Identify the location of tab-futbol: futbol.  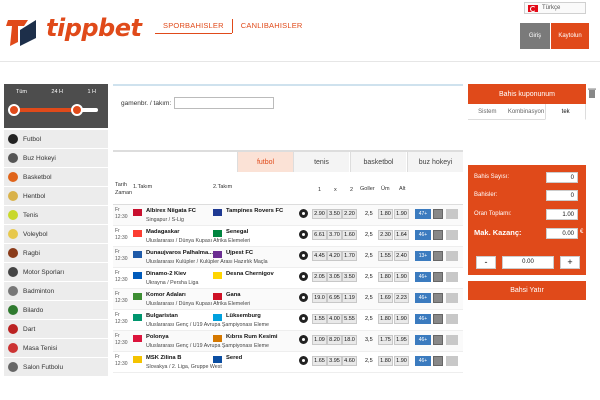
(265, 162).